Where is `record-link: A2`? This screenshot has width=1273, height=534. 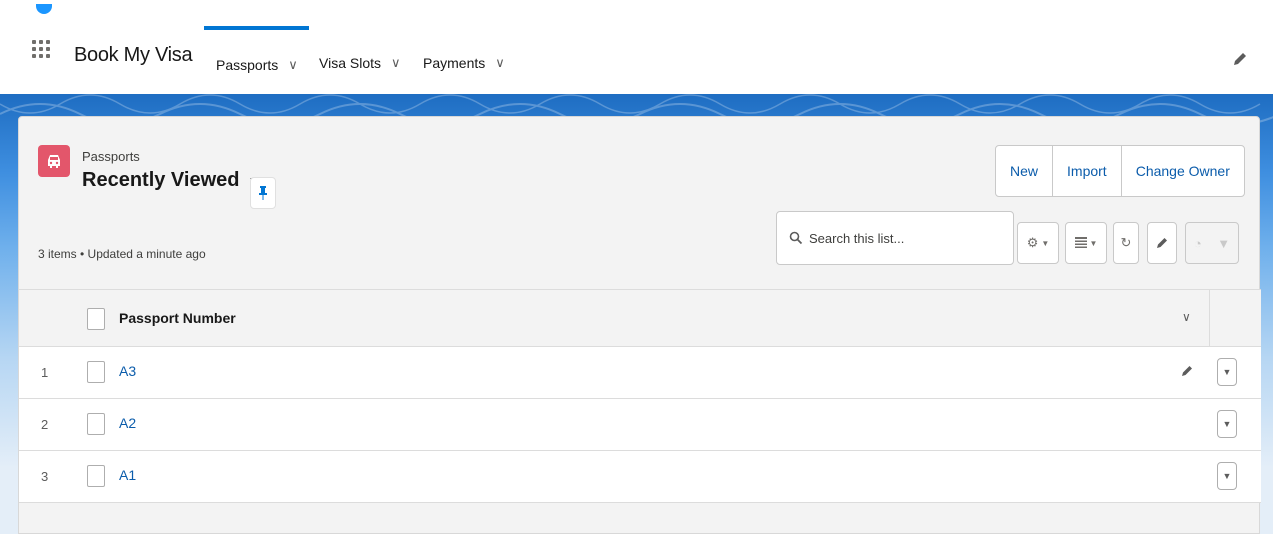 record-link: A2 is located at coordinates (127, 423).